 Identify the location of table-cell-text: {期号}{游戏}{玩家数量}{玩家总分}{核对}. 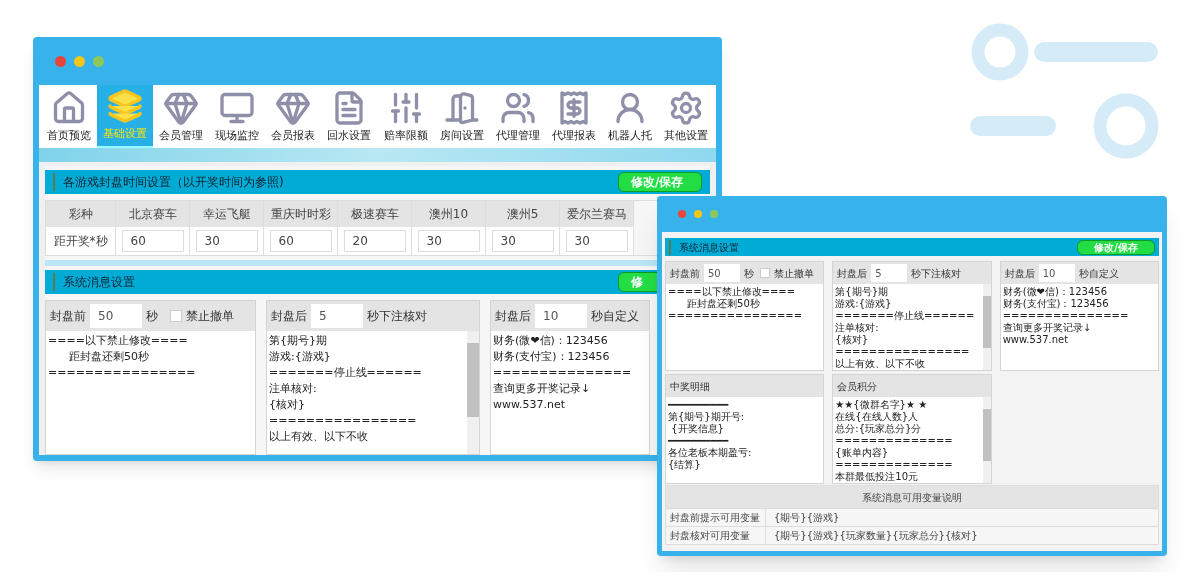
(876, 536).